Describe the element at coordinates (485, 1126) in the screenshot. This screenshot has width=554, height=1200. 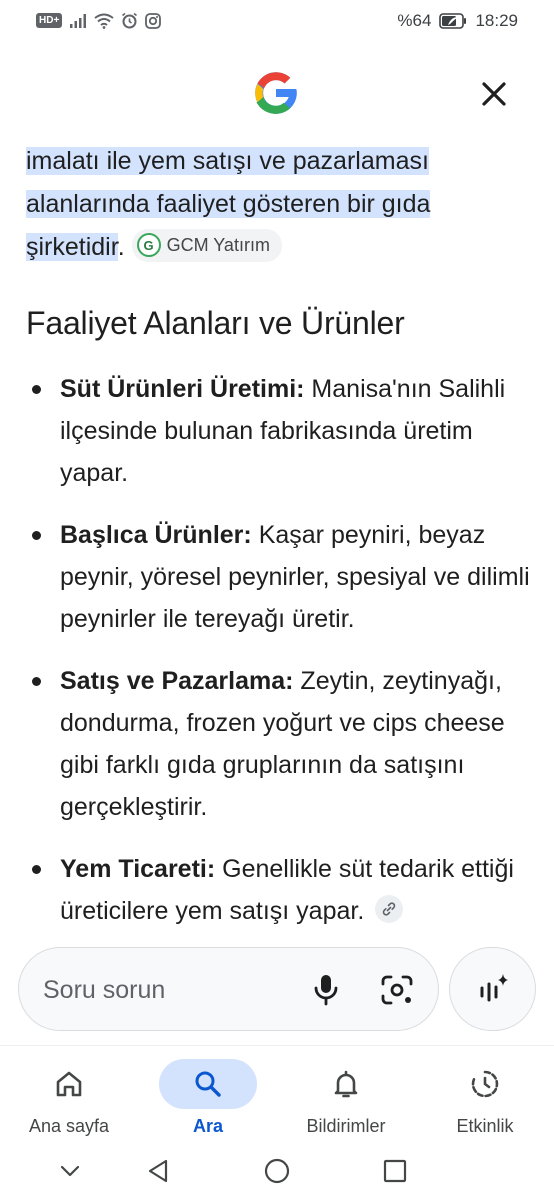
I see `nav-label: Etkinlik` at that location.